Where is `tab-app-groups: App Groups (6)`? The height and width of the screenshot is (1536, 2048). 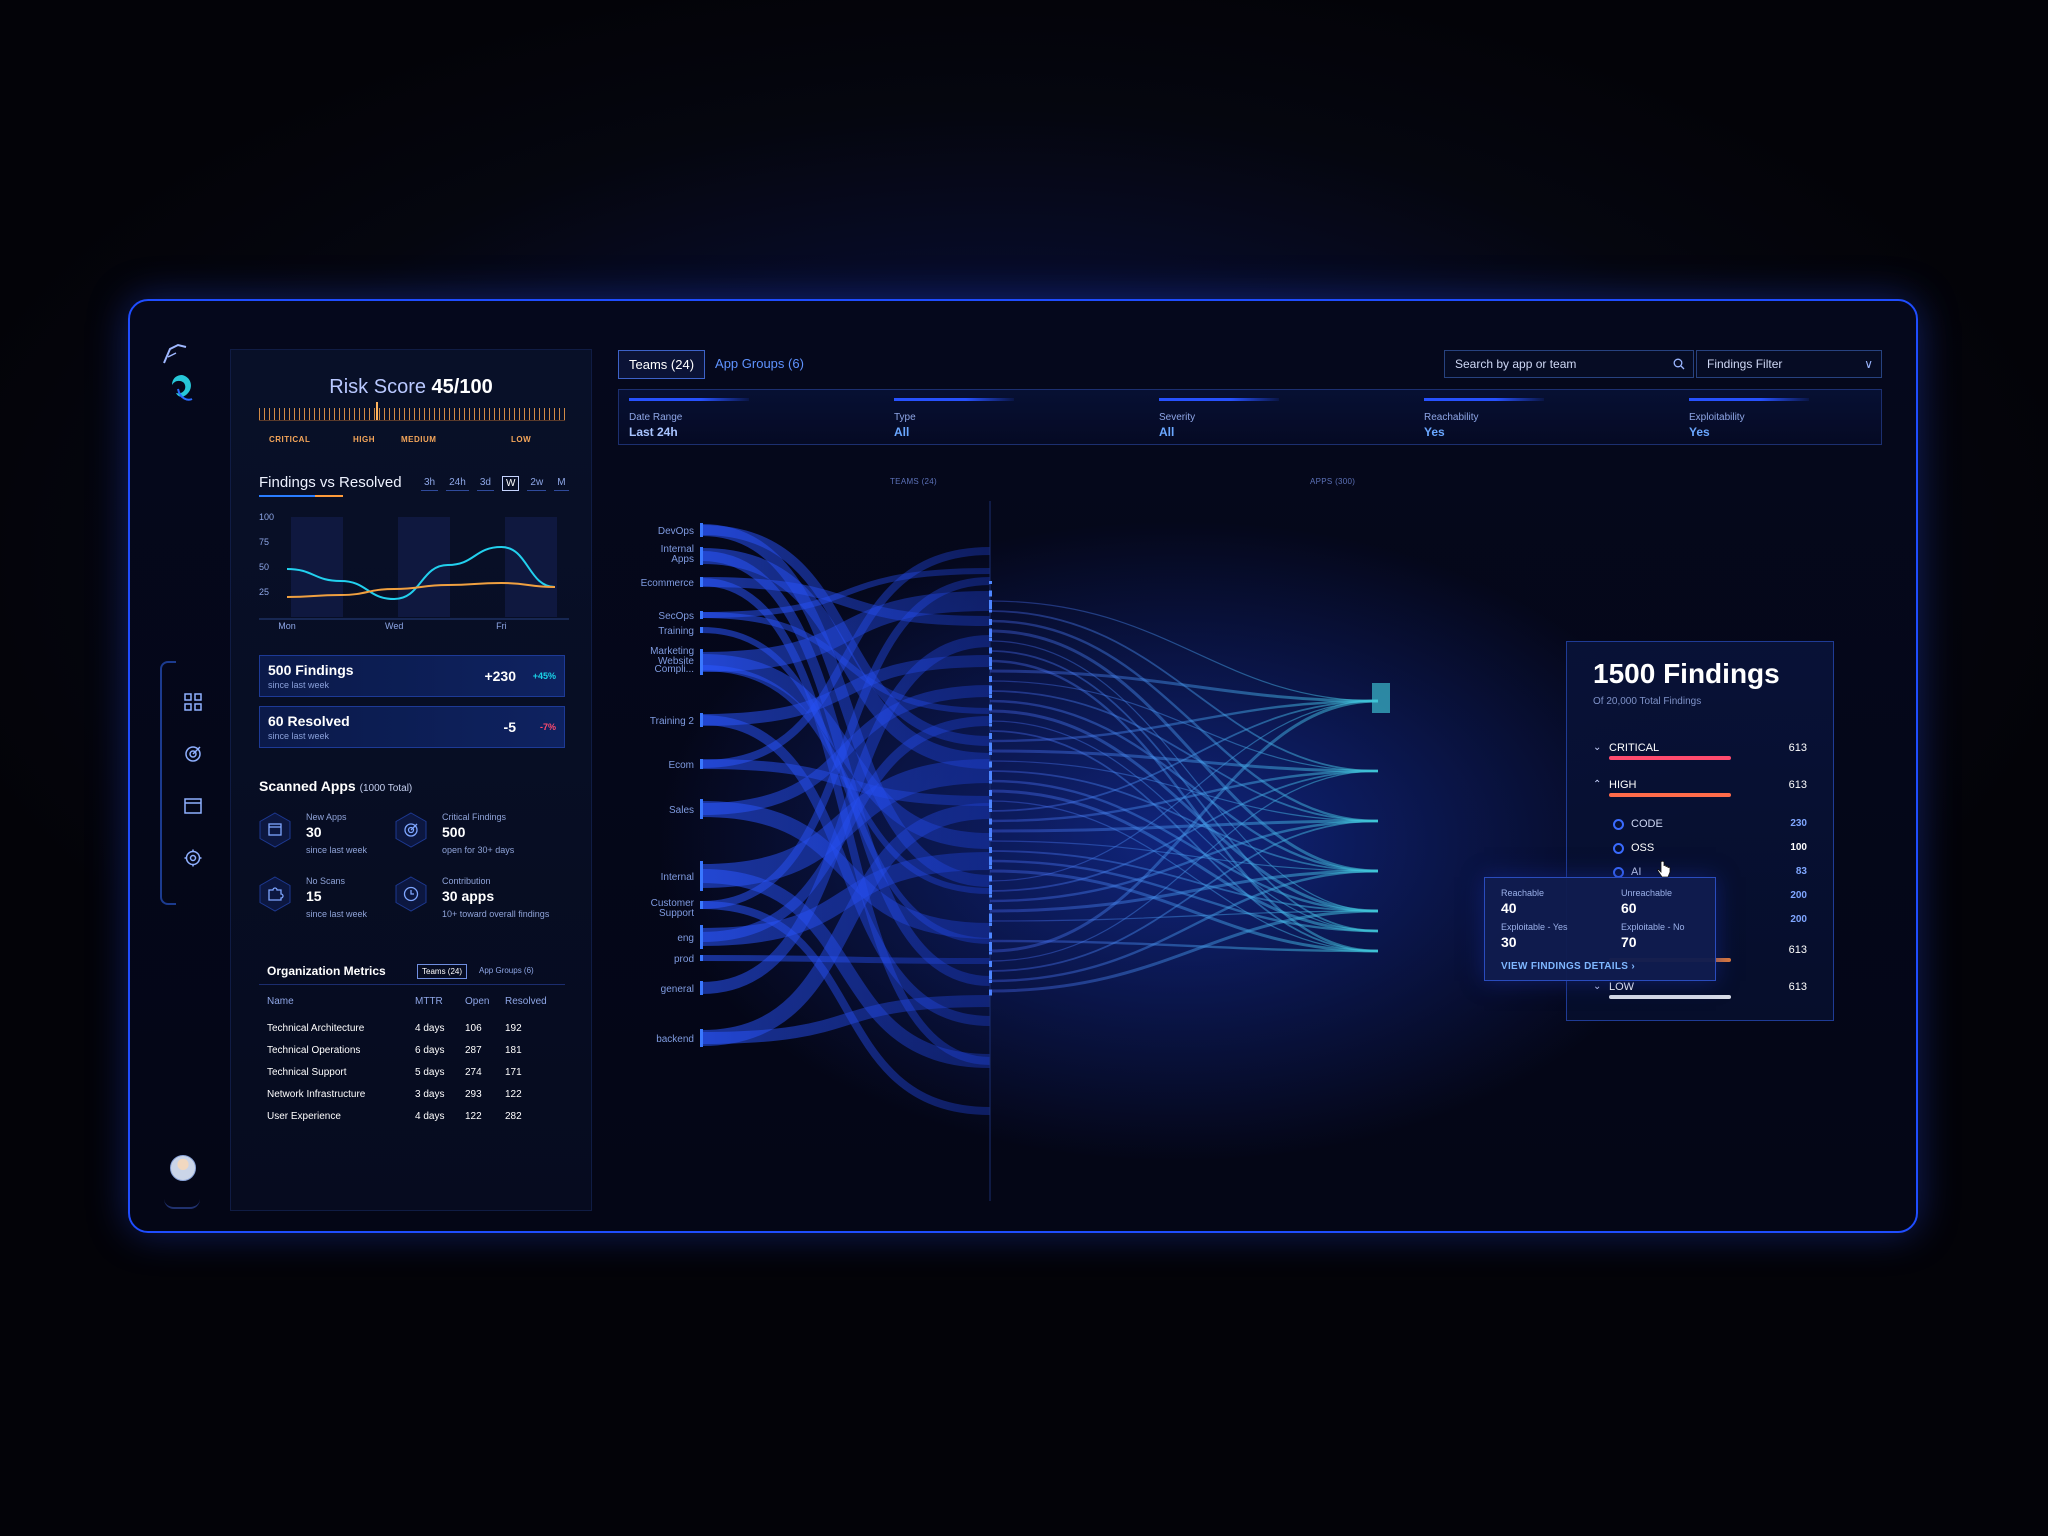 tab-app-groups: App Groups (6) is located at coordinates (759, 364).